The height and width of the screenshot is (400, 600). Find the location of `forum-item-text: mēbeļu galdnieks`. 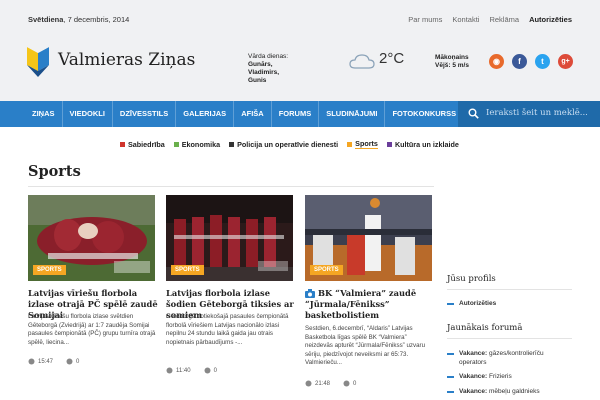

forum-item-text: mēbeļu galdnieks is located at coordinates (514, 391).